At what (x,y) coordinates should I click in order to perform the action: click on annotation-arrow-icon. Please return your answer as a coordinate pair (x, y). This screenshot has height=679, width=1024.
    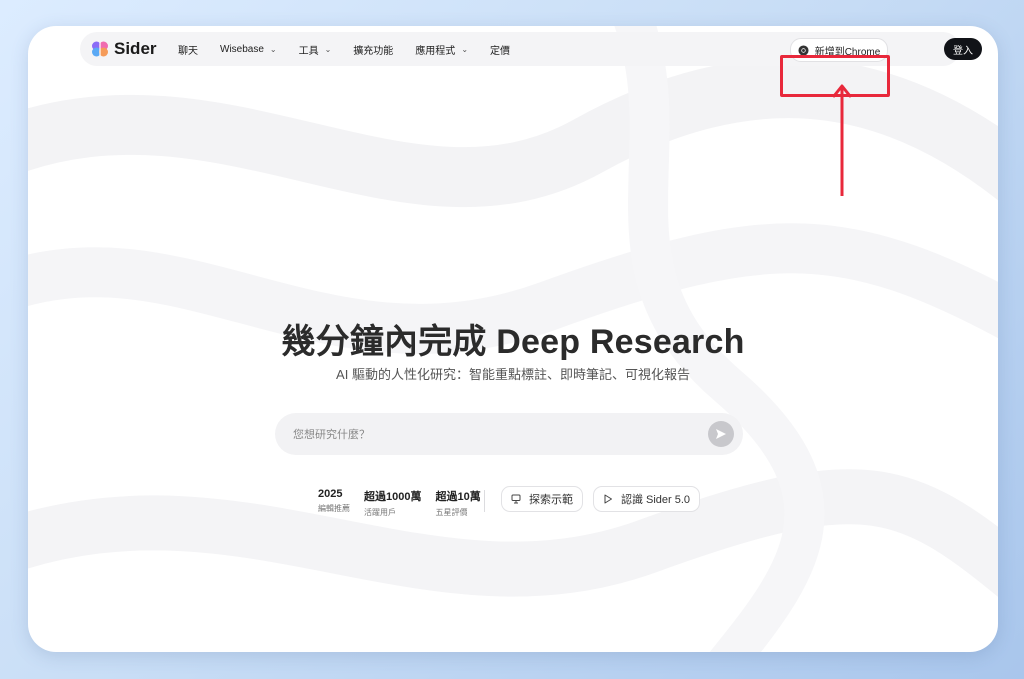
    Looking at the image, I should click on (842, 139).